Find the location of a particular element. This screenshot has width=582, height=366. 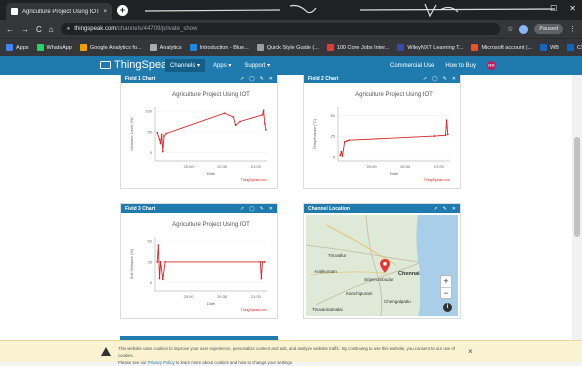

bookmark-item: WhatsApp is located at coordinates (54, 47).